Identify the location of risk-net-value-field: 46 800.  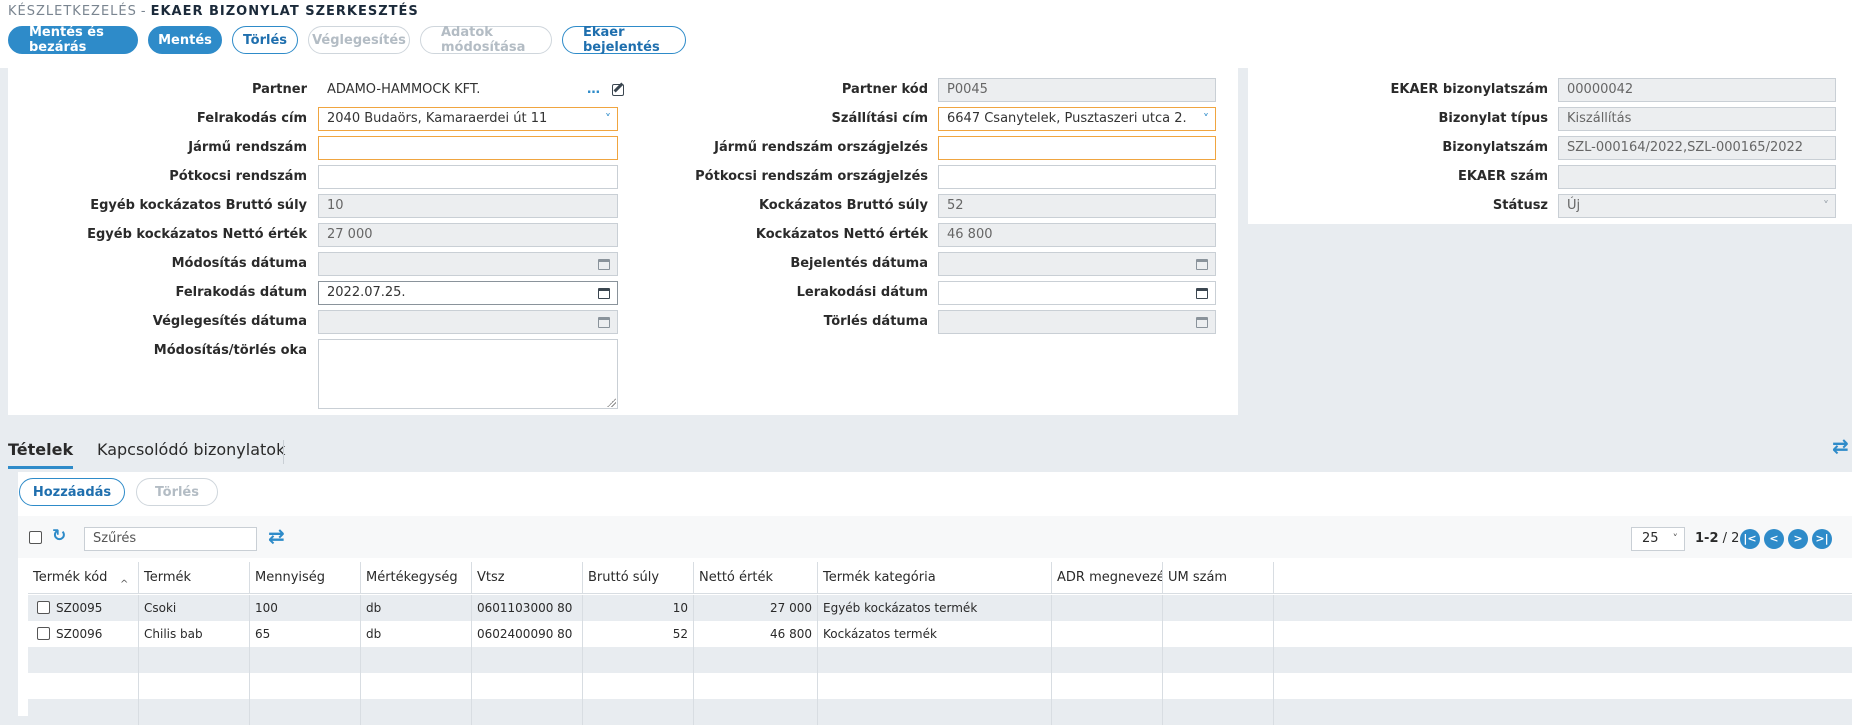
(1077, 235).